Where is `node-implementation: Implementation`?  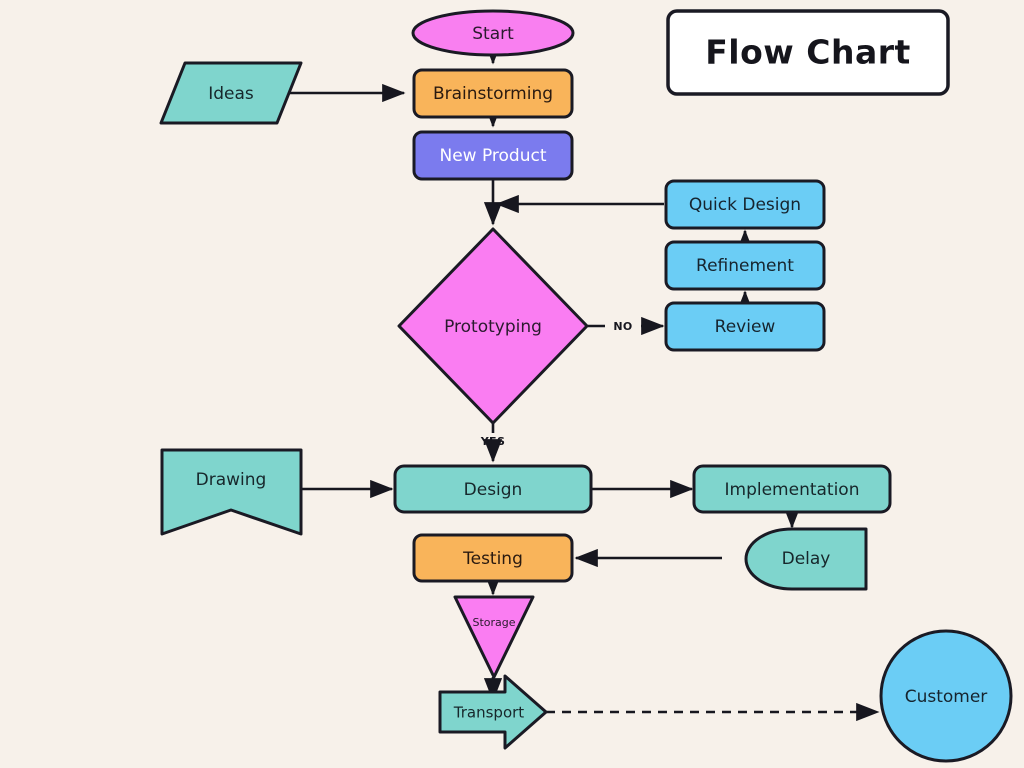 node-implementation: Implementation is located at coordinates (792, 489).